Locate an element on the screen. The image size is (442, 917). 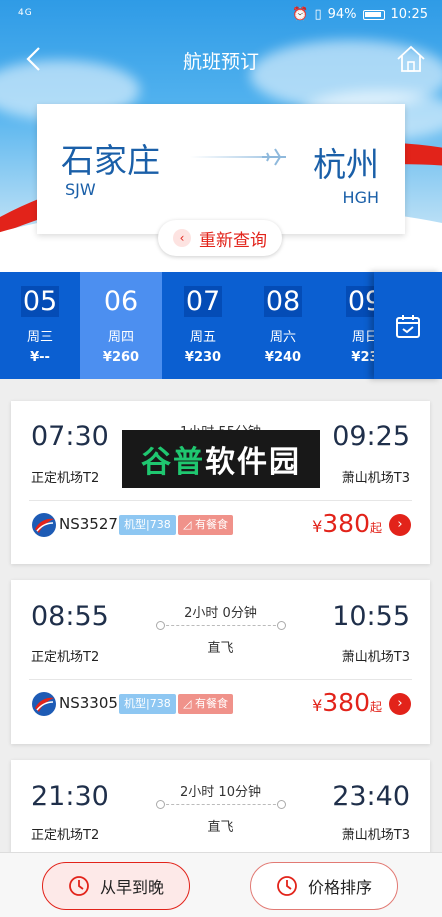
status-bar: 4G ⏰ ▯ 94% 10:25 is located at coordinates (221, 15).